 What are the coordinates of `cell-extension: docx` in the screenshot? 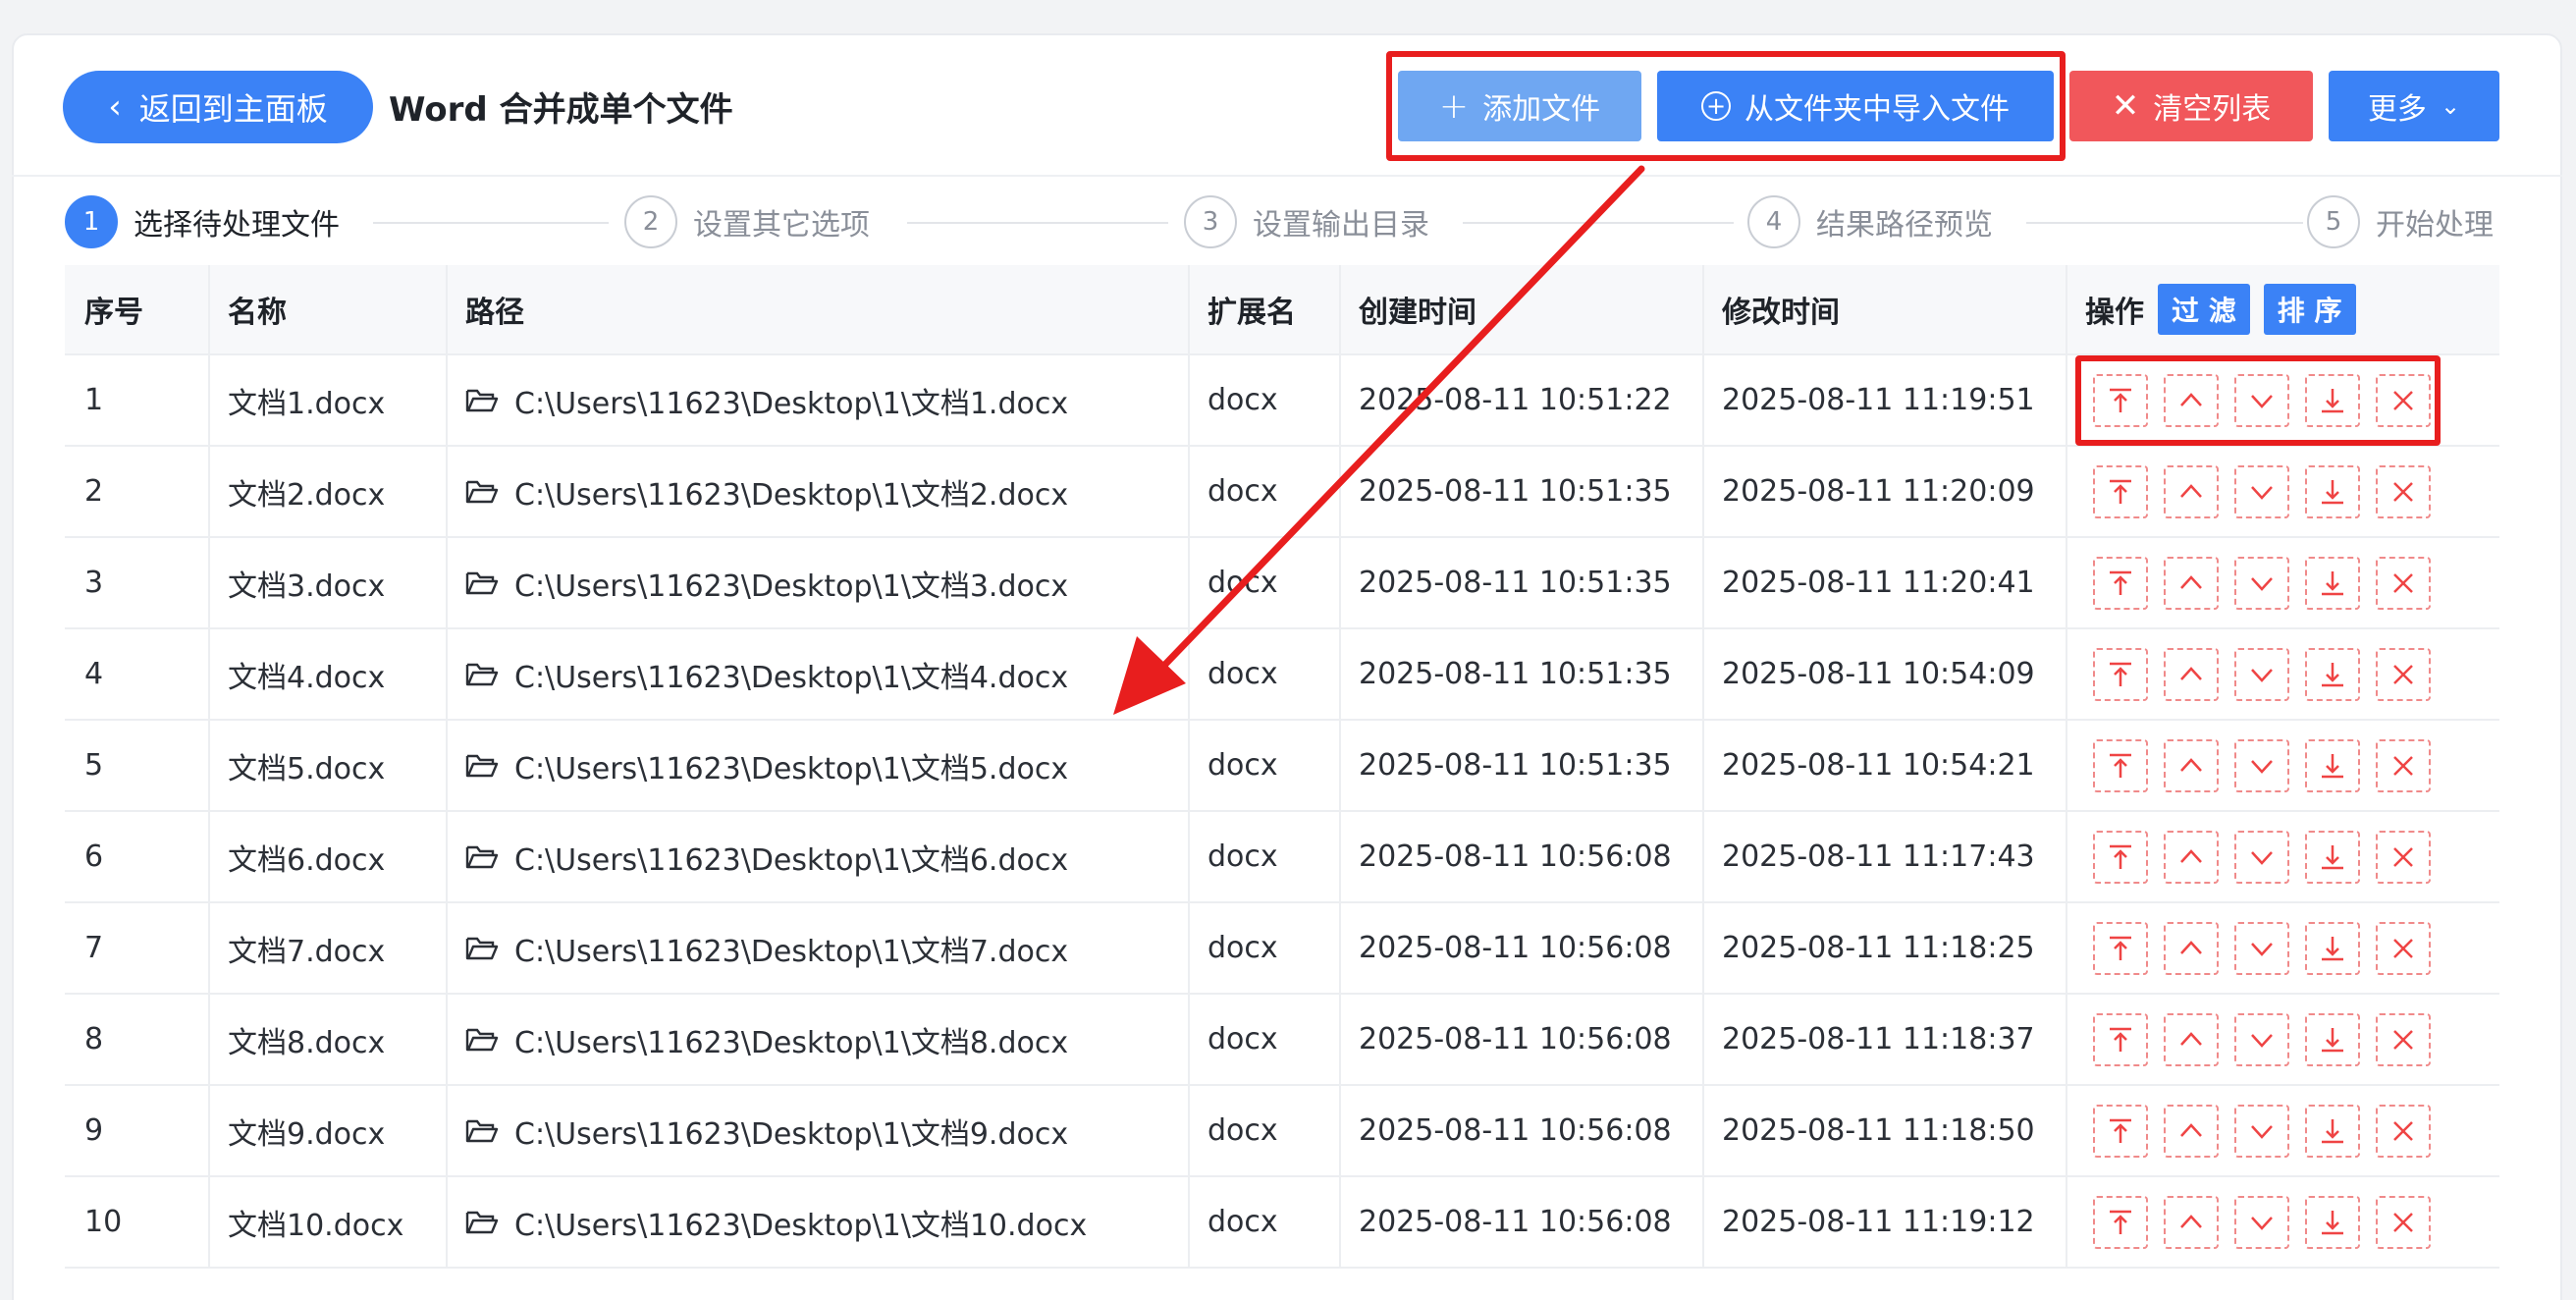 It's located at (1263, 400).